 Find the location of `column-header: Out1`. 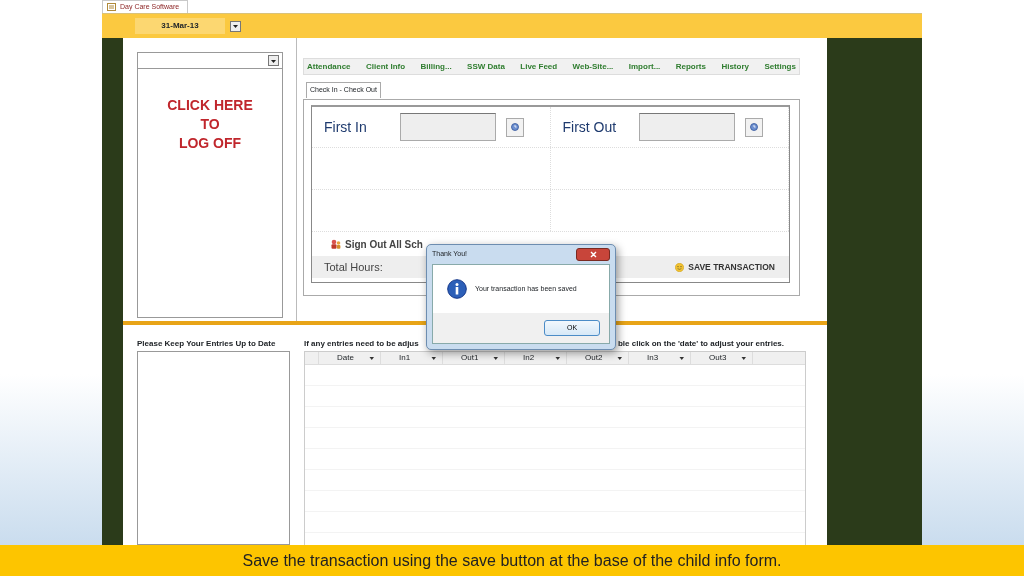

column-header: Out1 is located at coordinates (474, 358).